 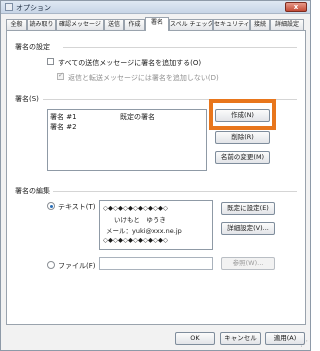 What do you see at coordinates (242, 115) in the screenshot?
I see `new-signature-button: 作成(N)` at bounding box center [242, 115].